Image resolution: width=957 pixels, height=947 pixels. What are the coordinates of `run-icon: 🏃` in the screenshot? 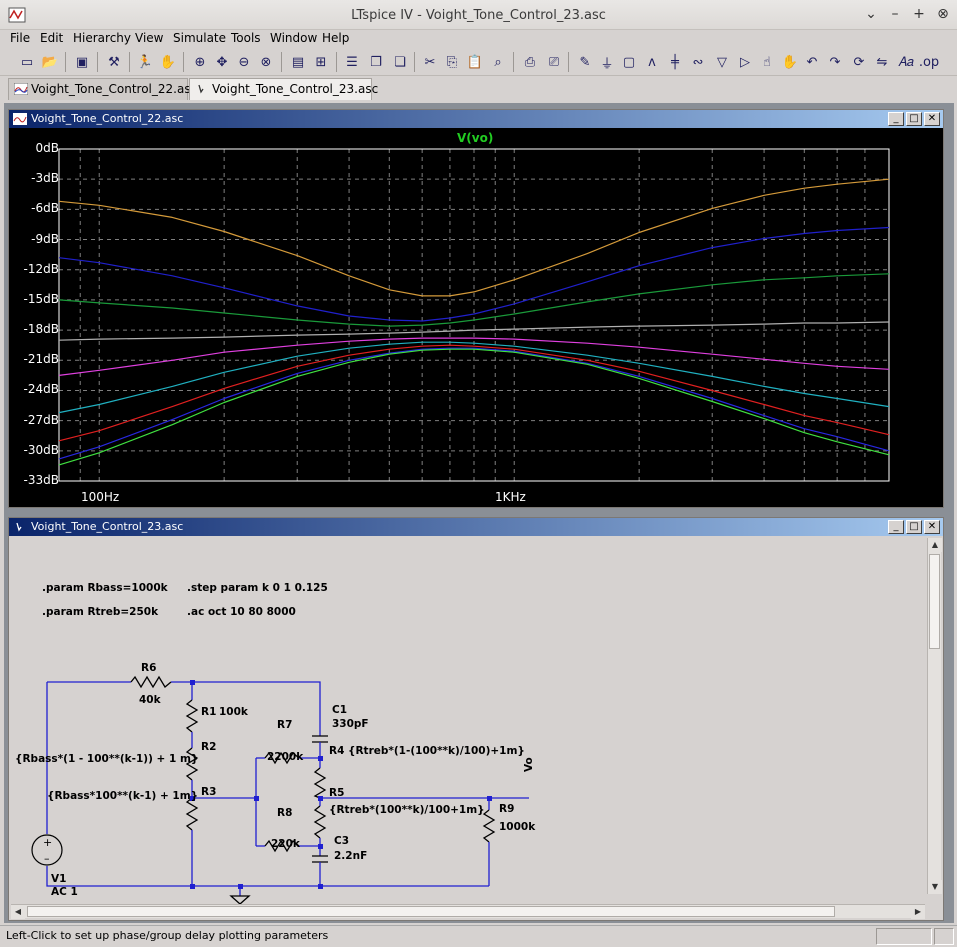 It's located at (145, 62).